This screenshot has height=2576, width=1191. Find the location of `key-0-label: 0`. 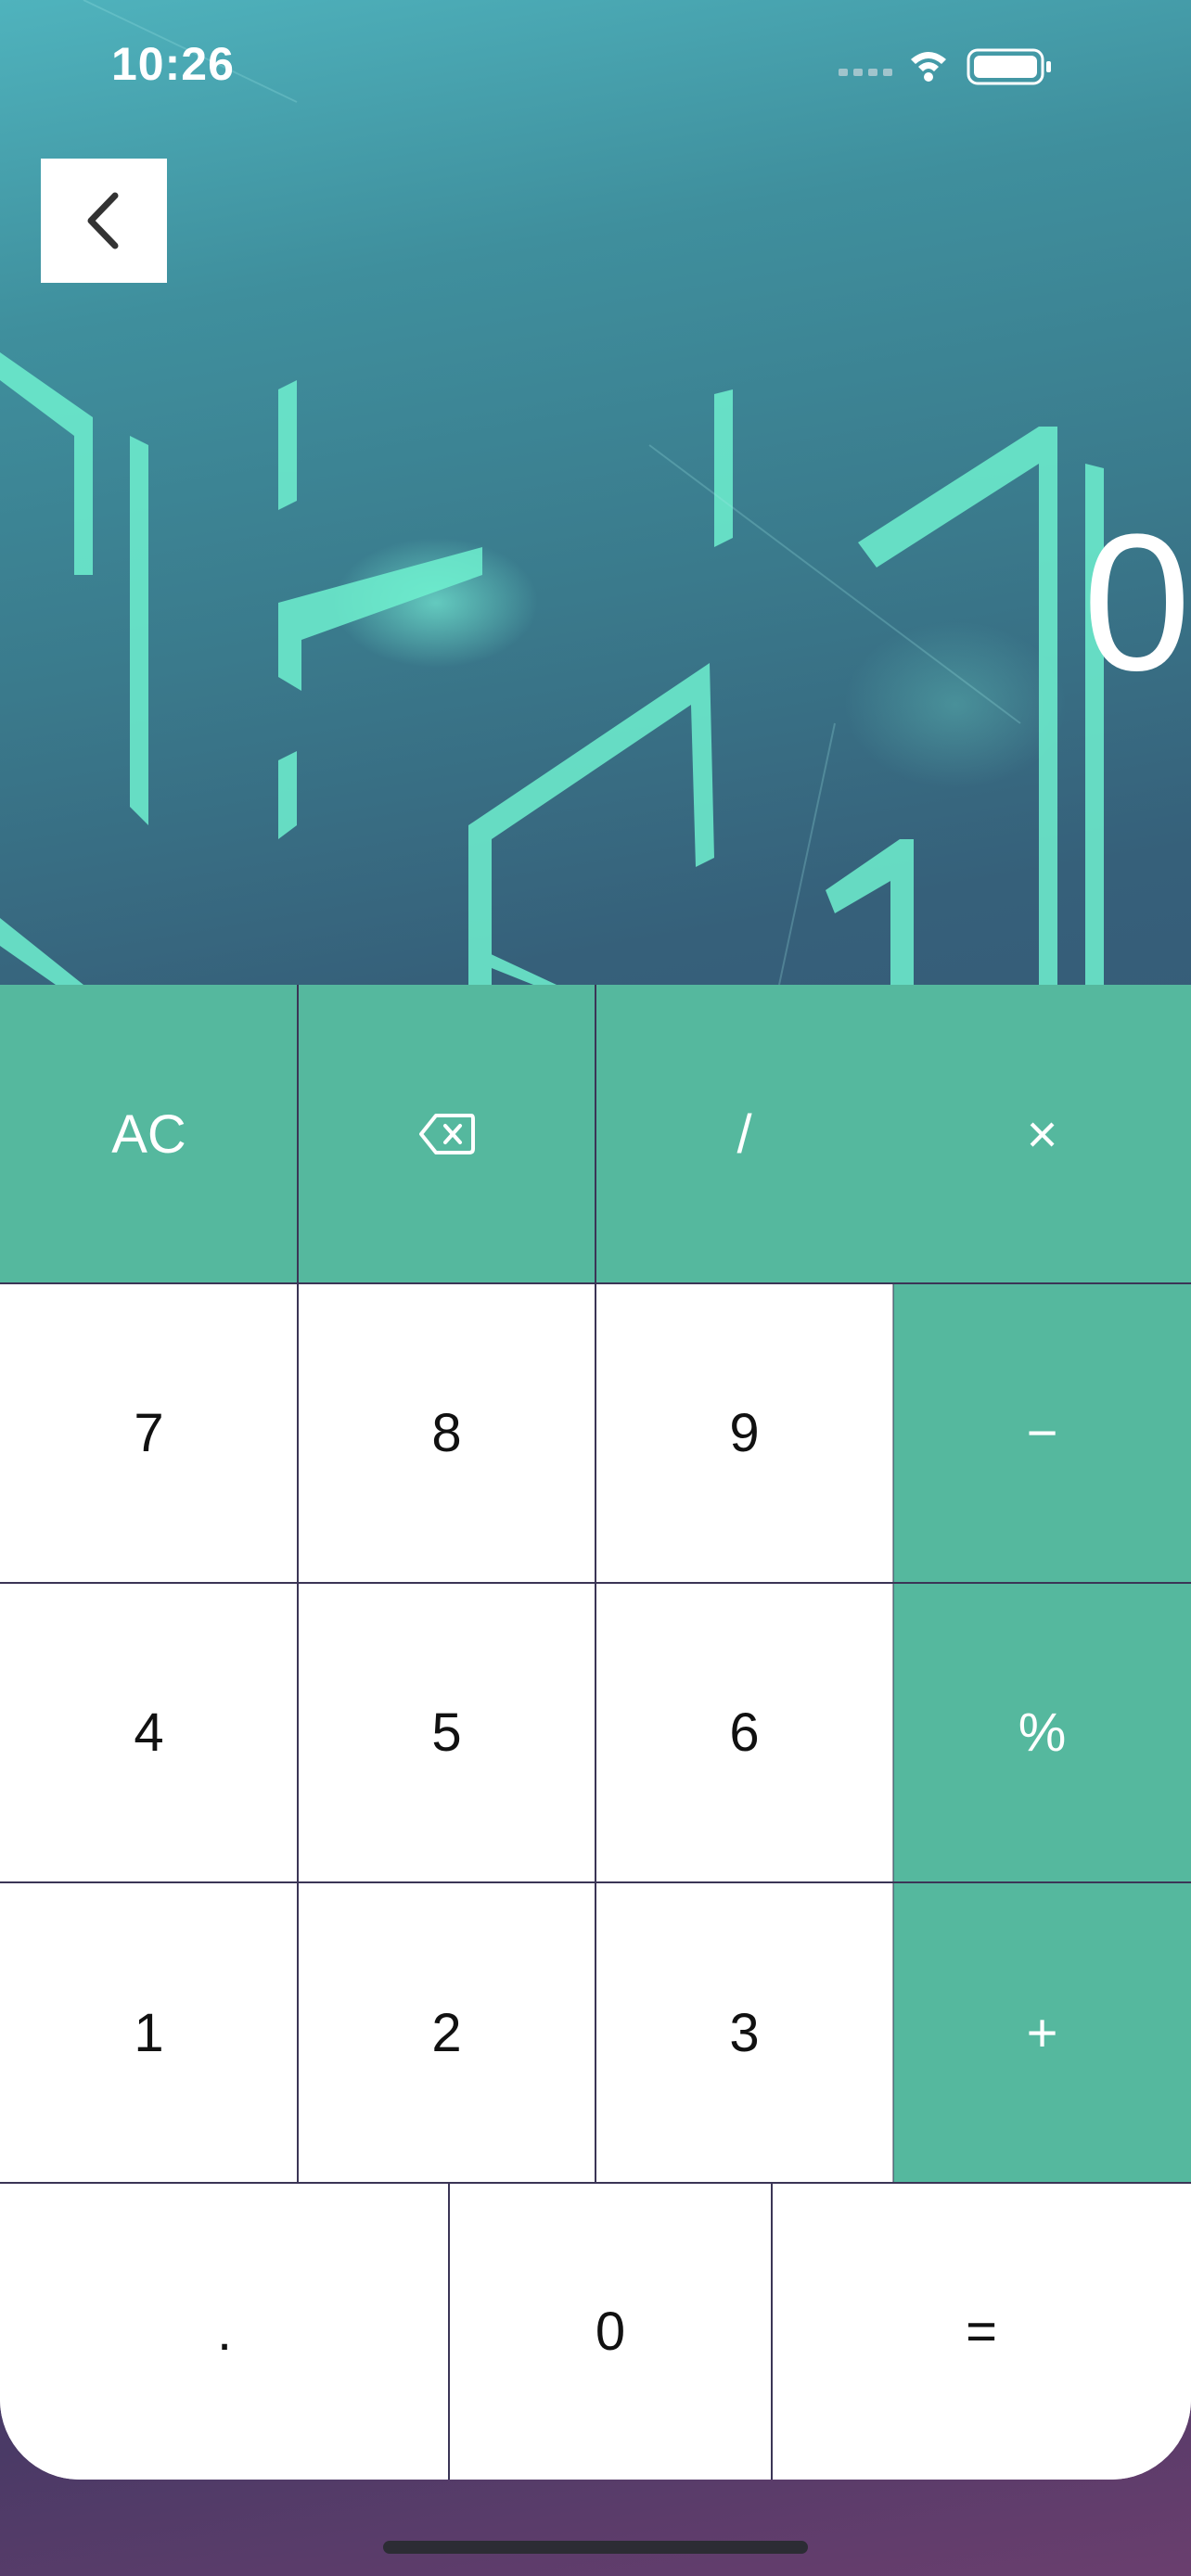

key-0-label: 0 is located at coordinates (610, 2331).